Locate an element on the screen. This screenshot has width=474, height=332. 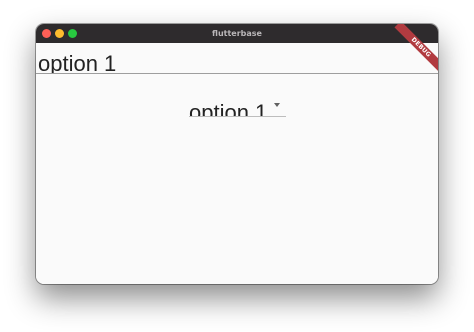
top-option-select: option 1 is located at coordinates (237, 58).